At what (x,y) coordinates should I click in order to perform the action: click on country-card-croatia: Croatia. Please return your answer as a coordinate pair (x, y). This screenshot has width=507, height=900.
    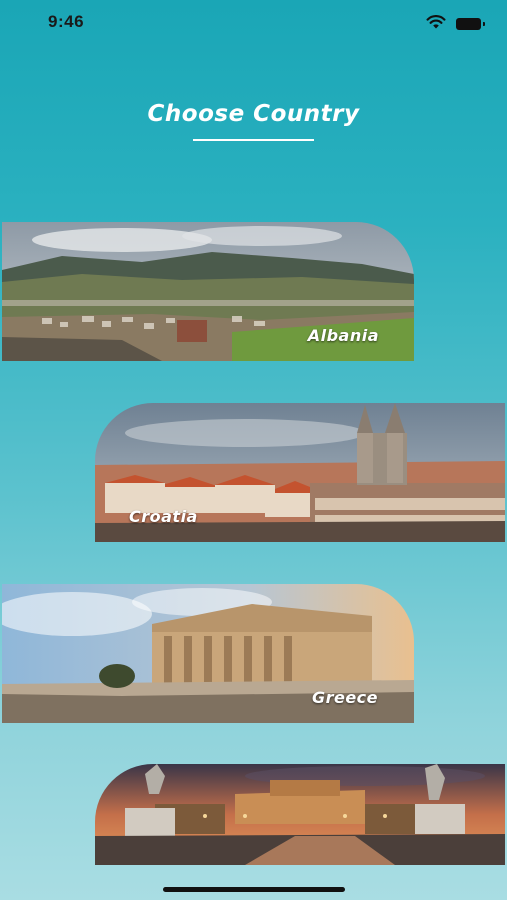
    Looking at the image, I should click on (300, 472).